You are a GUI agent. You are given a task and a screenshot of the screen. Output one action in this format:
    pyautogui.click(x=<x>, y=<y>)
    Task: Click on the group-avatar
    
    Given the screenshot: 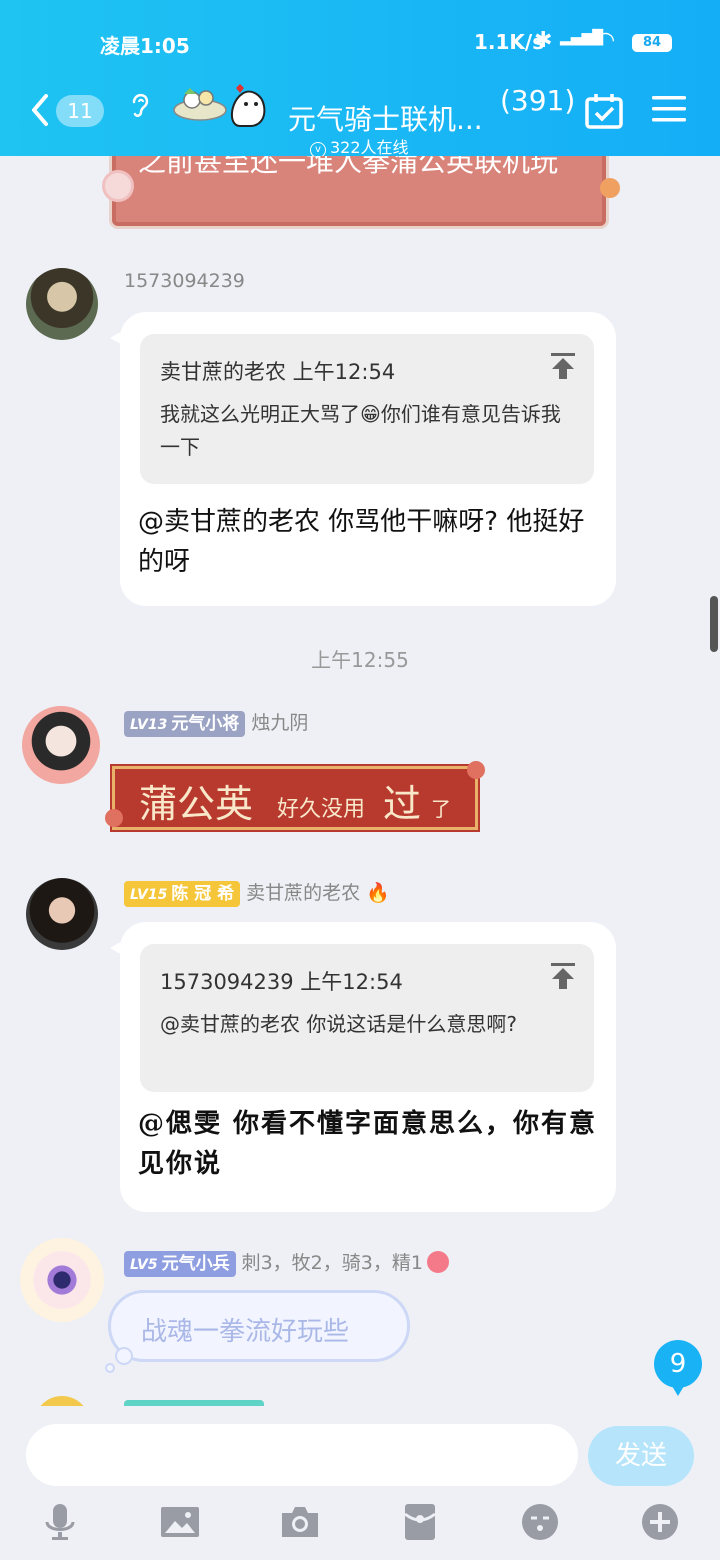 What is the action you would take?
    pyautogui.click(x=222, y=105)
    